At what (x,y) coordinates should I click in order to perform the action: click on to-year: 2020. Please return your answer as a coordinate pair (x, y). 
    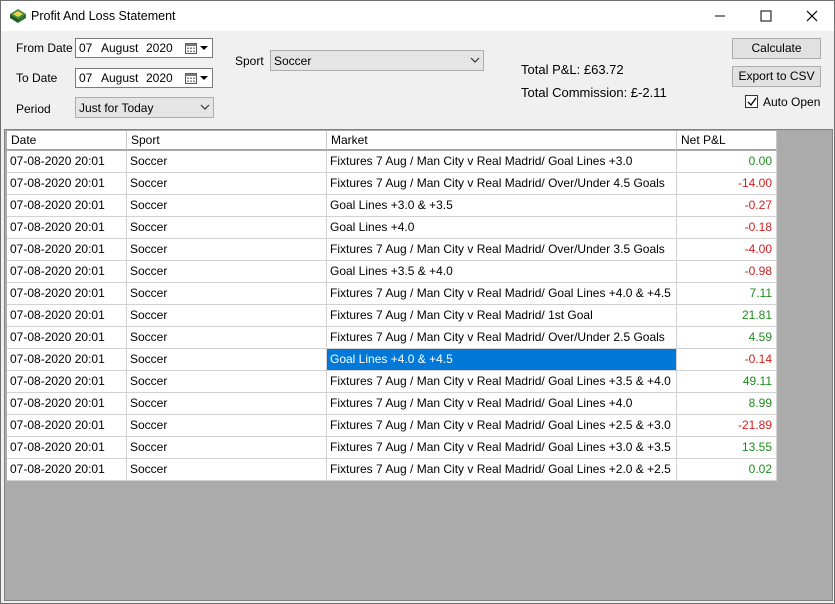
    Looking at the image, I should click on (159, 78).